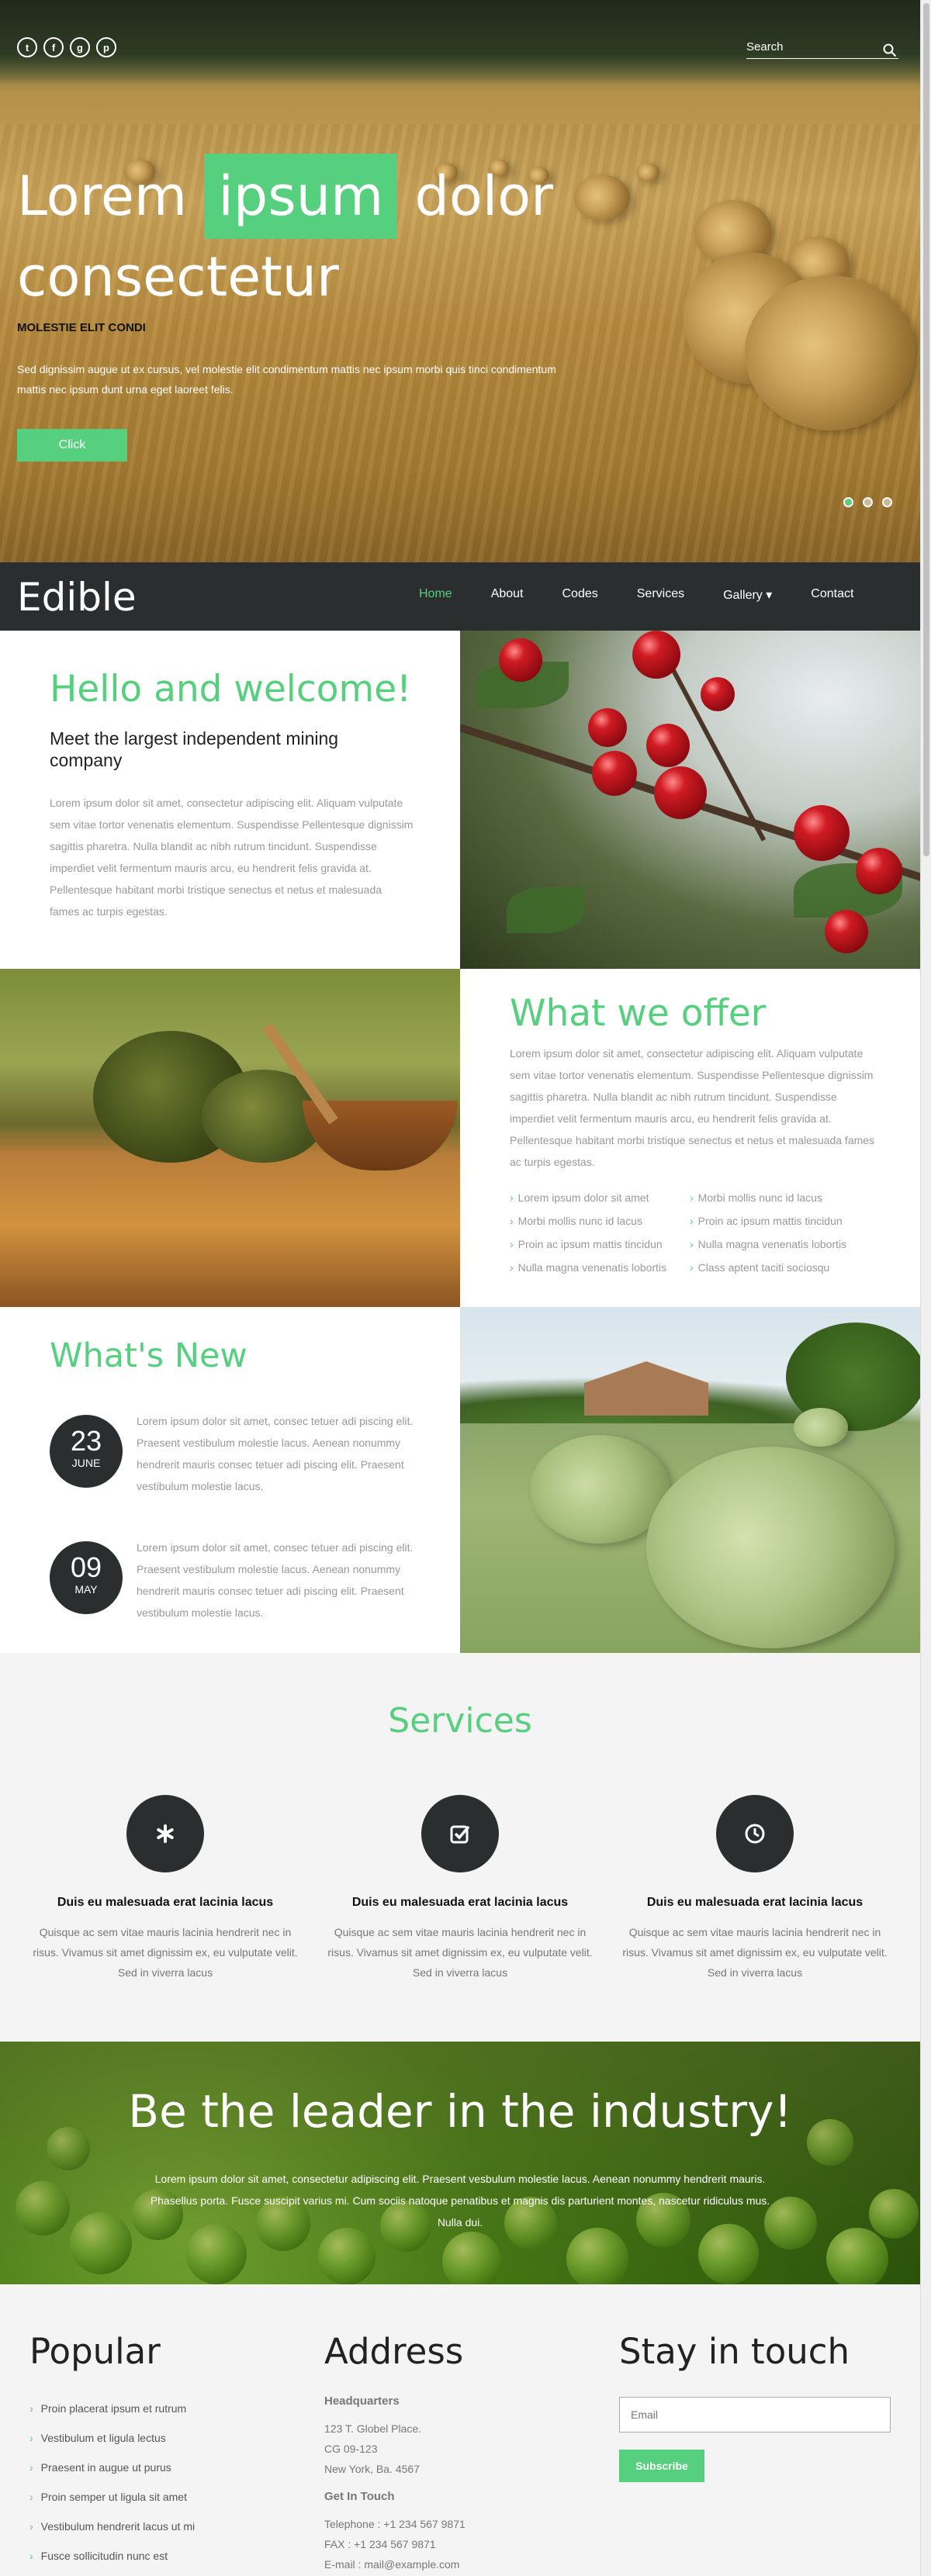  I want to click on popular-link: › Proin semper ut ligula sit amet, so click(112, 2504).